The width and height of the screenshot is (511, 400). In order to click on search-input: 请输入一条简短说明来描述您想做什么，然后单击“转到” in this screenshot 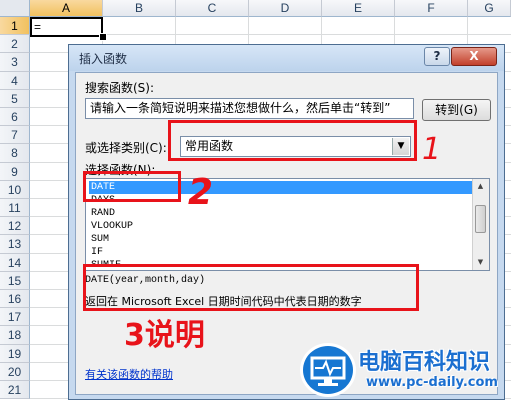, I will do `click(249, 108)`.